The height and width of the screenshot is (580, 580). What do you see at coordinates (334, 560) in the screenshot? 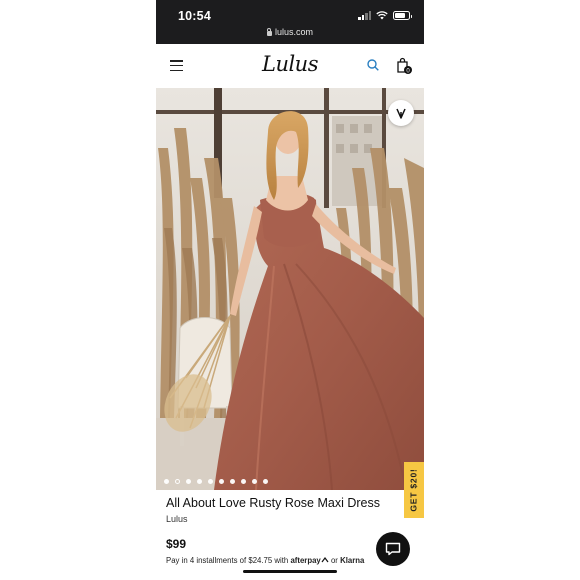
I see `installments-or: or` at bounding box center [334, 560].